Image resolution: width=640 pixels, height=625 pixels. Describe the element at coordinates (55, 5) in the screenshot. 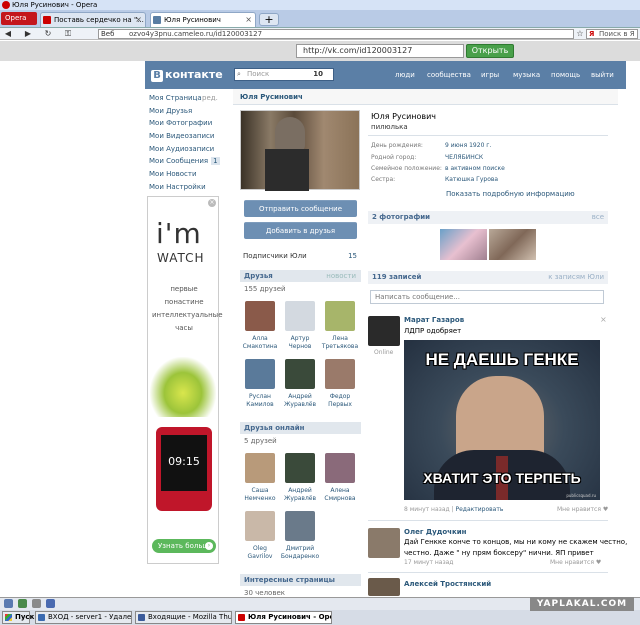

I see `window-title: Юля Русинович - Opera` at that location.